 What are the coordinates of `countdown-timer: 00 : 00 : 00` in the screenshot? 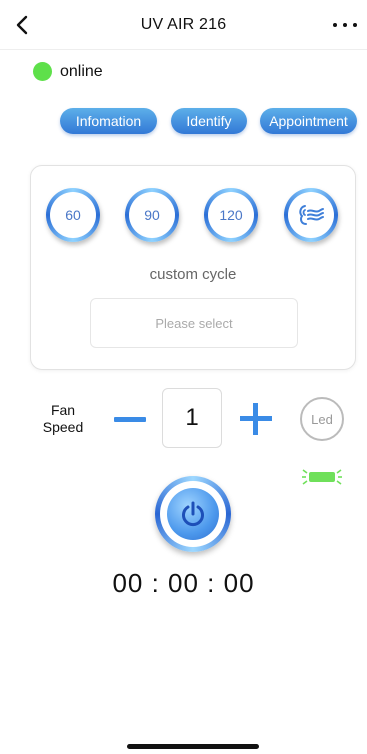 It's located at (183, 583).